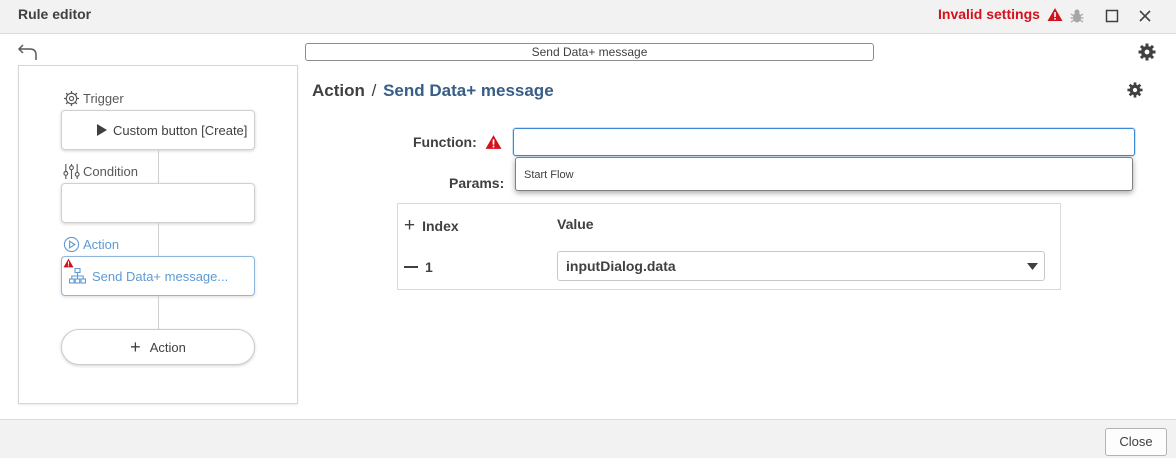 The image size is (1176, 458). I want to click on trigger-box: Custom button [Create], so click(158, 130).